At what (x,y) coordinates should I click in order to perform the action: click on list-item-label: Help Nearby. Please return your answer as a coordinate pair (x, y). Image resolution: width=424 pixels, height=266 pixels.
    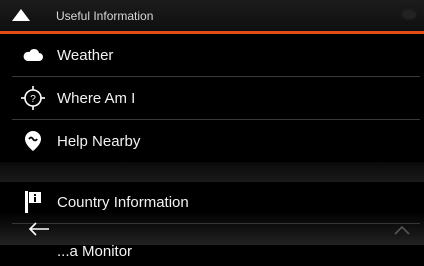
    Looking at the image, I should click on (99, 141).